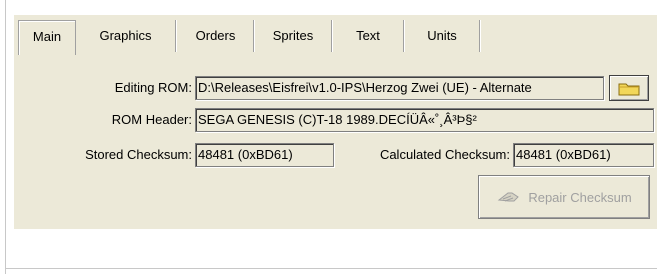  I want to click on stored-checksum-label: Stored Checksum:, so click(138, 154).